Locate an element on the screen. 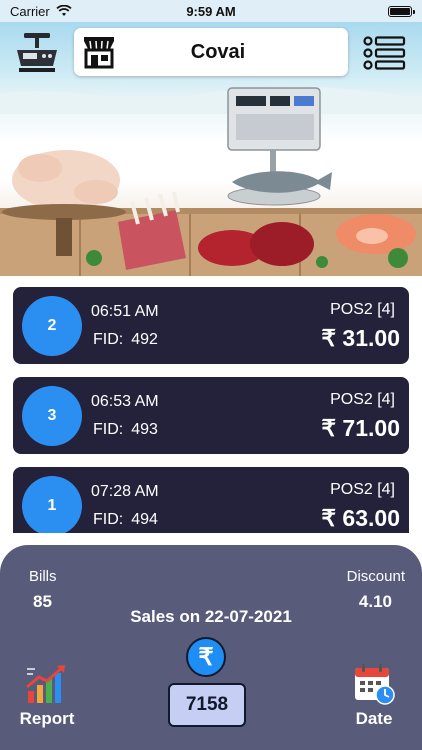  transaction-time: 07:28 AM is located at coordinates (125, 491).